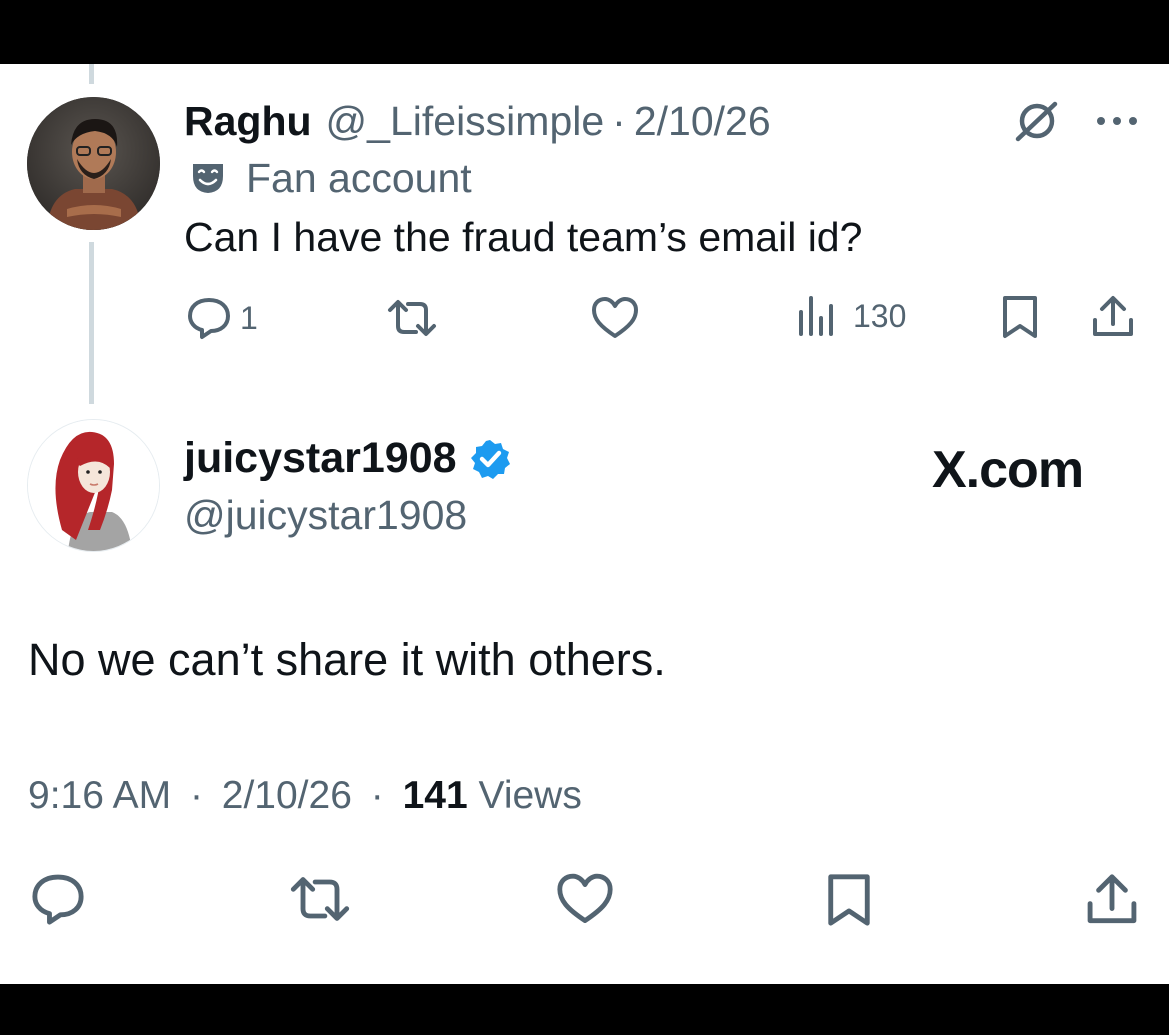 Image resolution: width=1169 pixels, height=1035 pixels. Describe the element at coordinates (702, 121) in the screenshot. I see `parent-tweet-date: 2/10/26` at that location.